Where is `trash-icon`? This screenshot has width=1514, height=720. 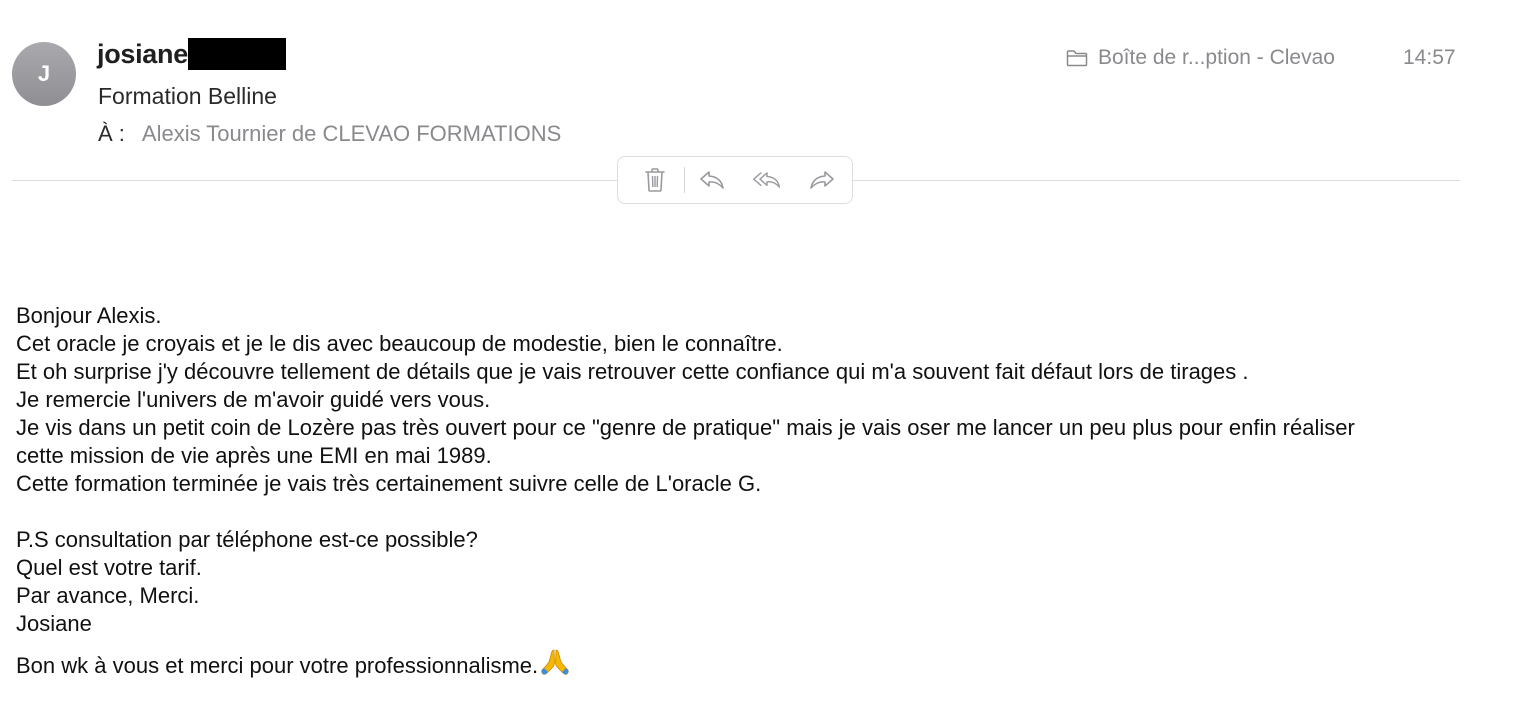 trash-icon is located at coordinates (655, 180).